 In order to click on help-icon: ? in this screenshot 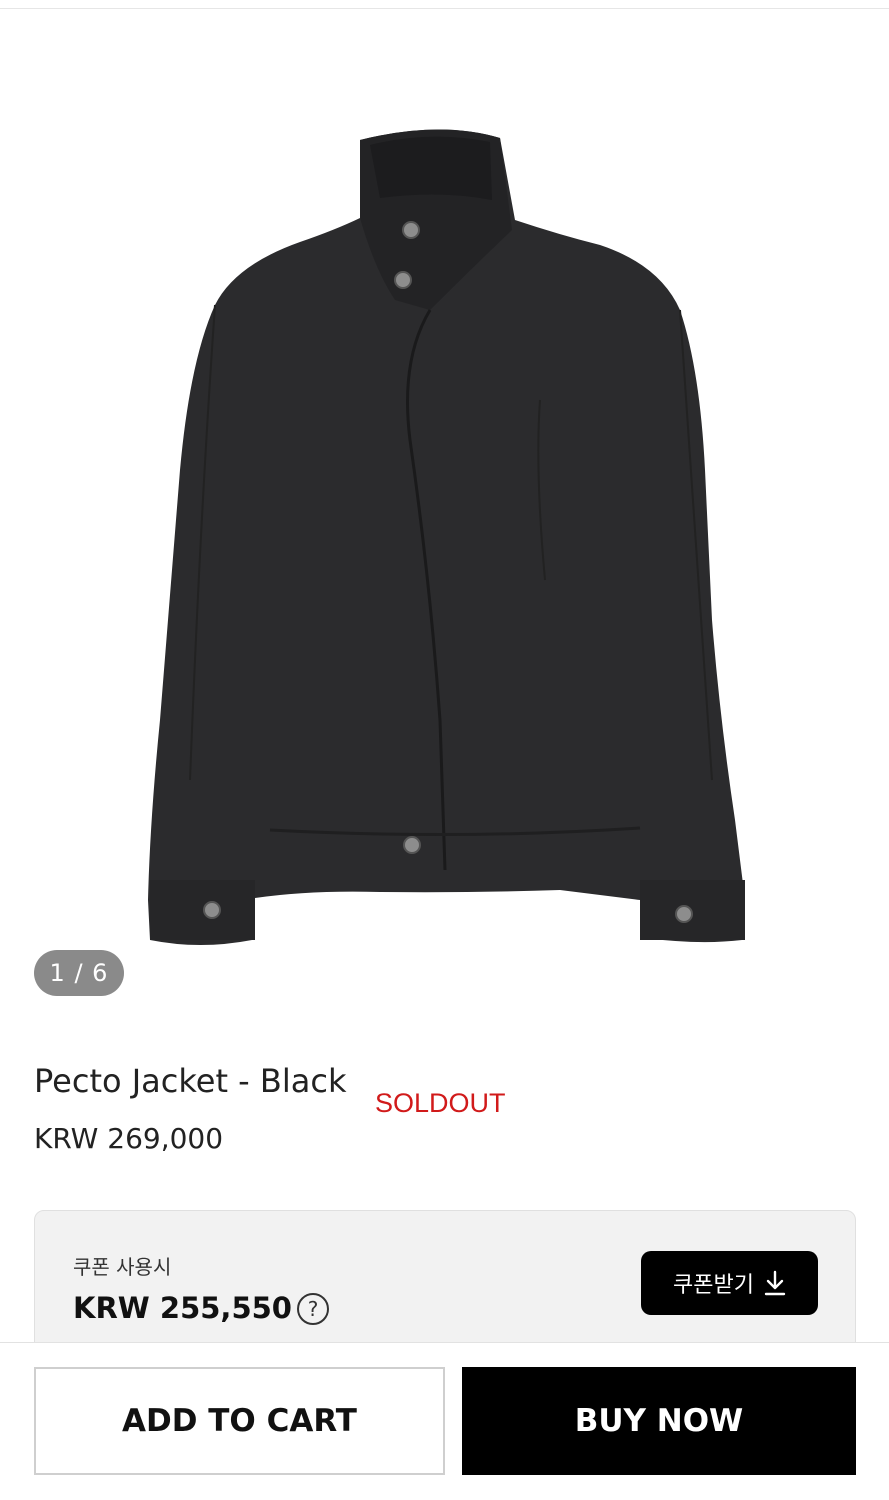, I will do `click(313, 1309)`.